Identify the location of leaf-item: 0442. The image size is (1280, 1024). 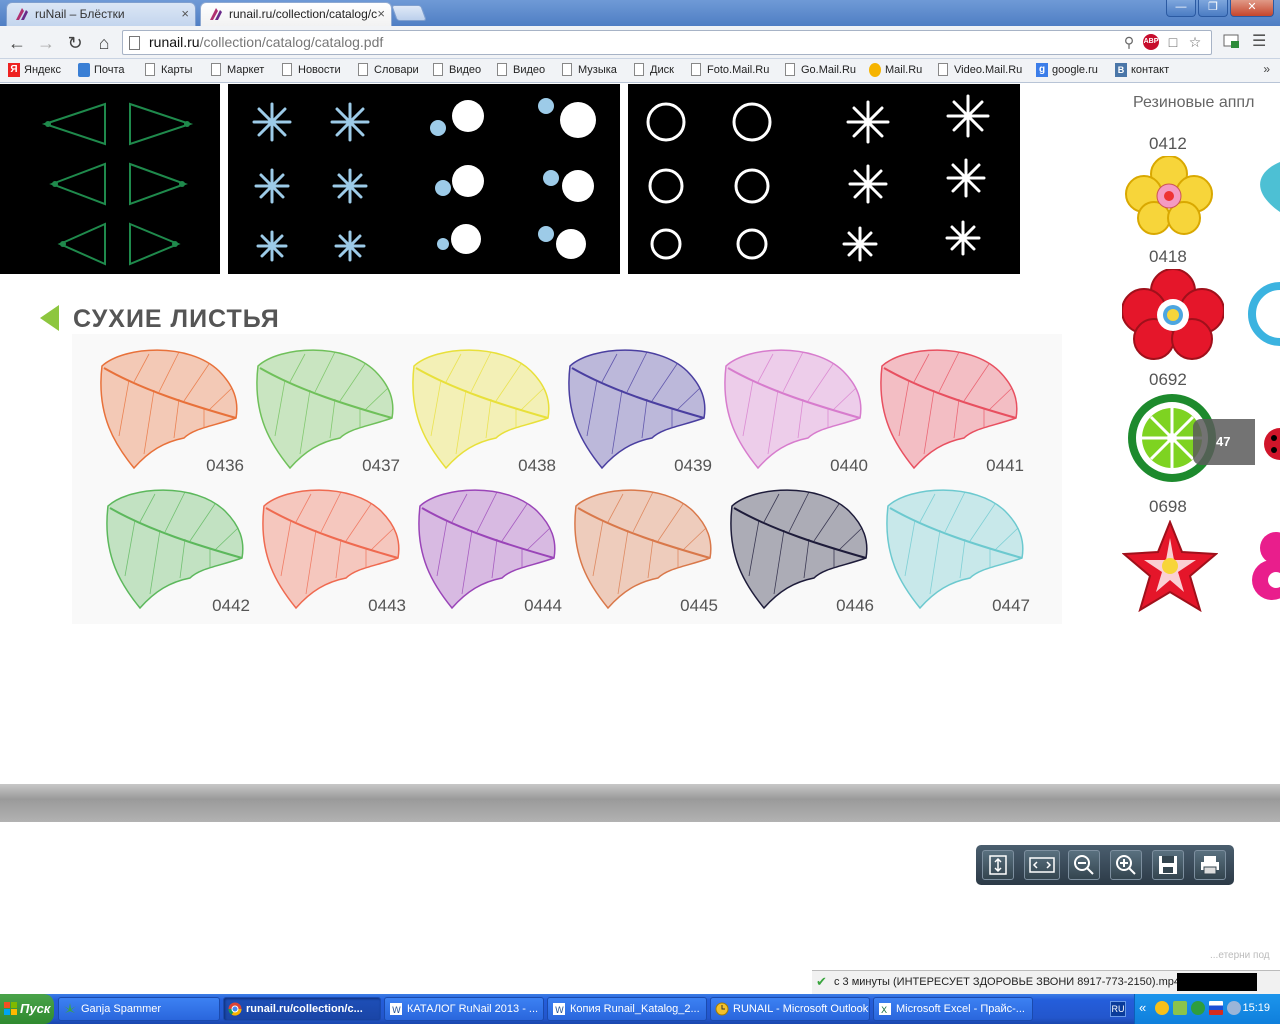
(175, 551).